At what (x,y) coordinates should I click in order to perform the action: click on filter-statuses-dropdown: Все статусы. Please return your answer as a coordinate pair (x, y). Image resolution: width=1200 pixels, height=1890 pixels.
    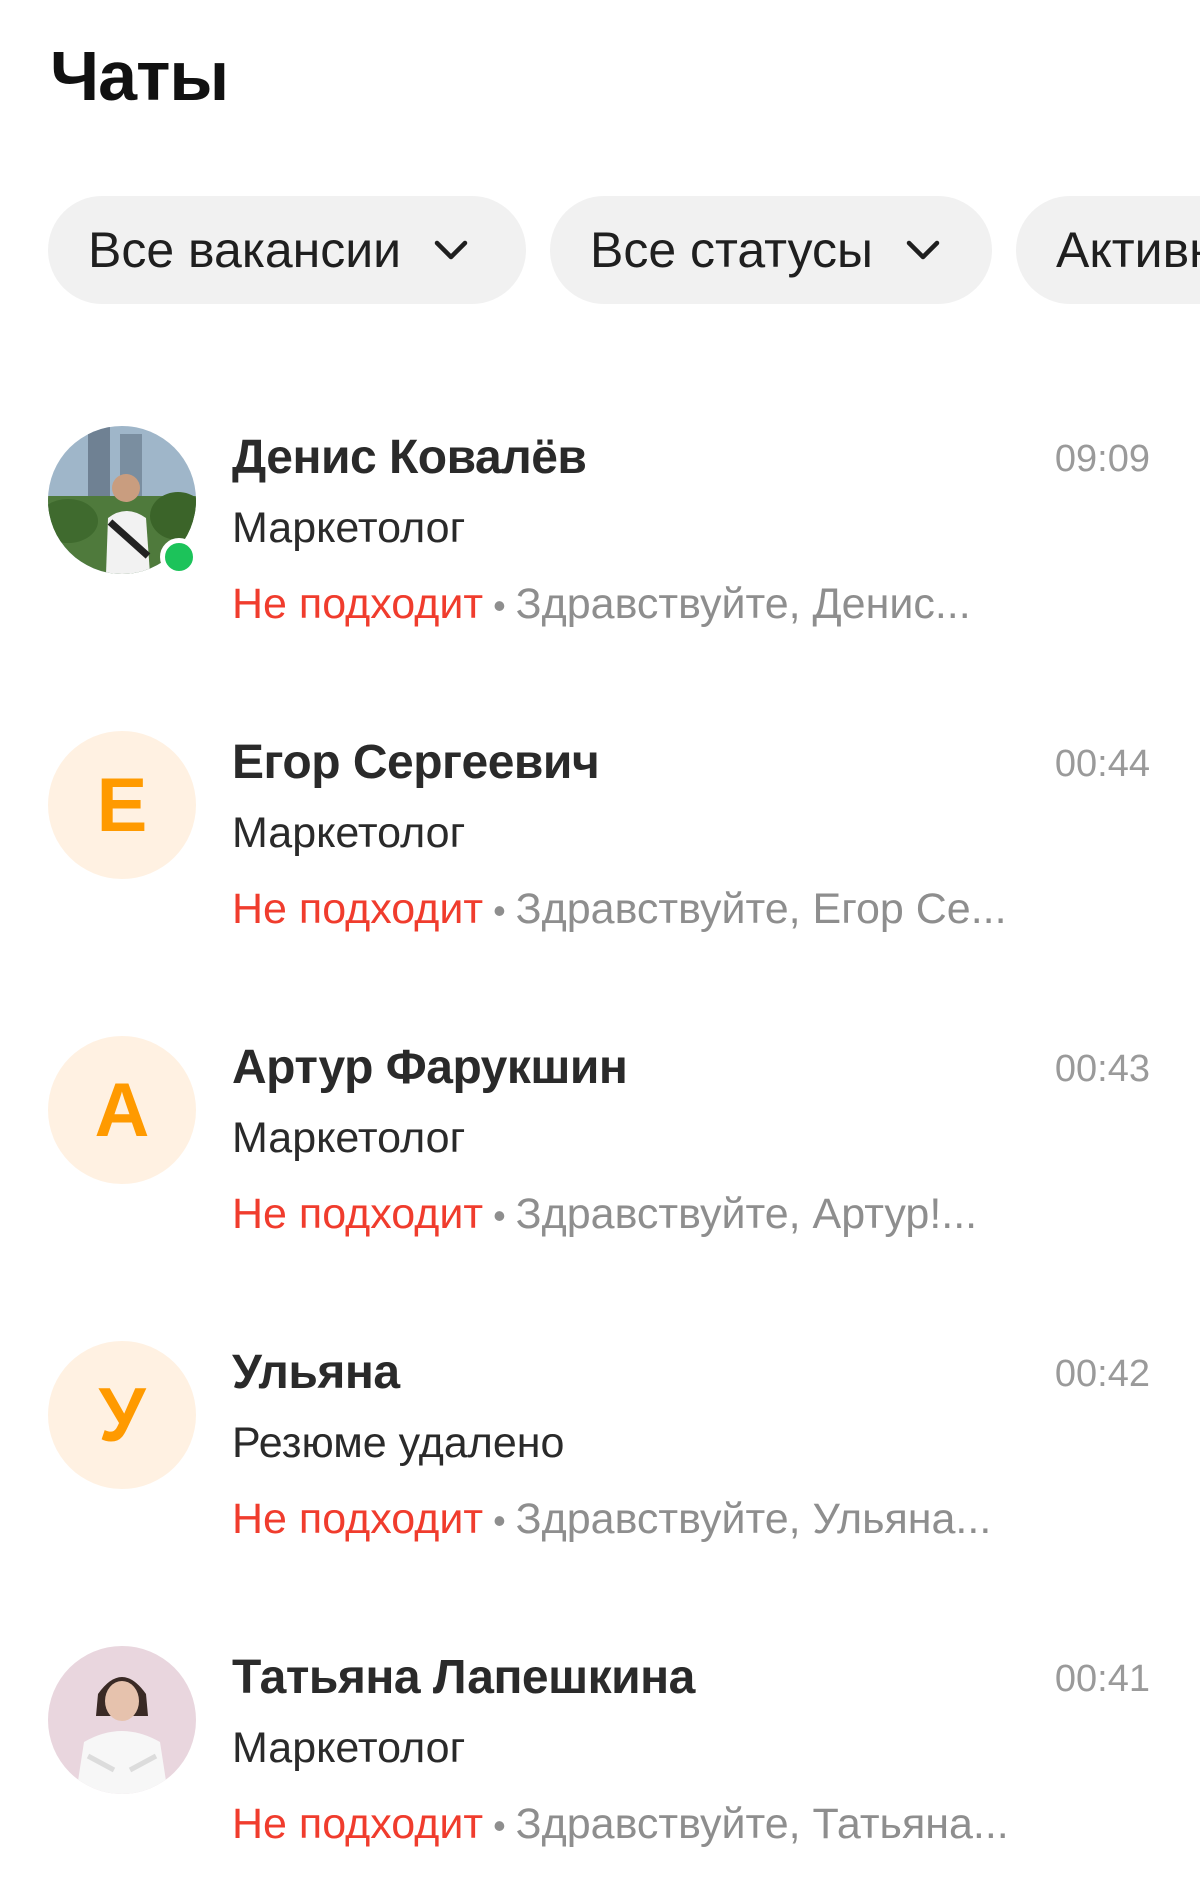
    Looking at the image, I should click on (771, 250).